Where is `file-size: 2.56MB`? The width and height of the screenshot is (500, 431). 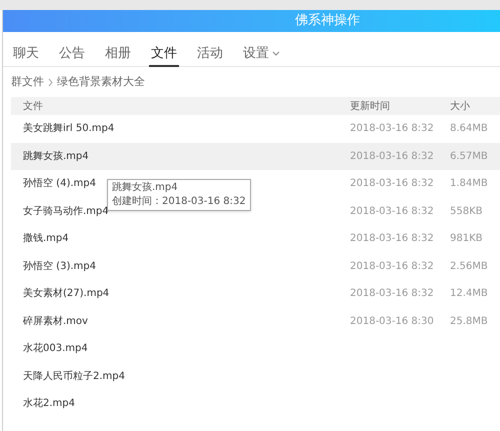
file-size: 2.56MB is located at coordinates (469, 266).